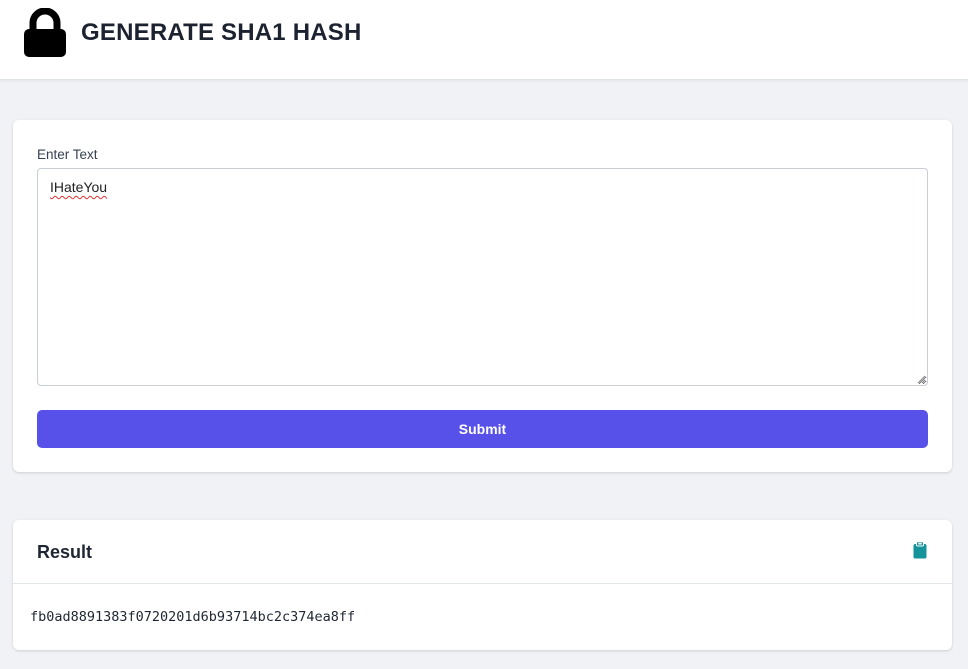  I want to click on resize-grip-icon, so click(921, 379).